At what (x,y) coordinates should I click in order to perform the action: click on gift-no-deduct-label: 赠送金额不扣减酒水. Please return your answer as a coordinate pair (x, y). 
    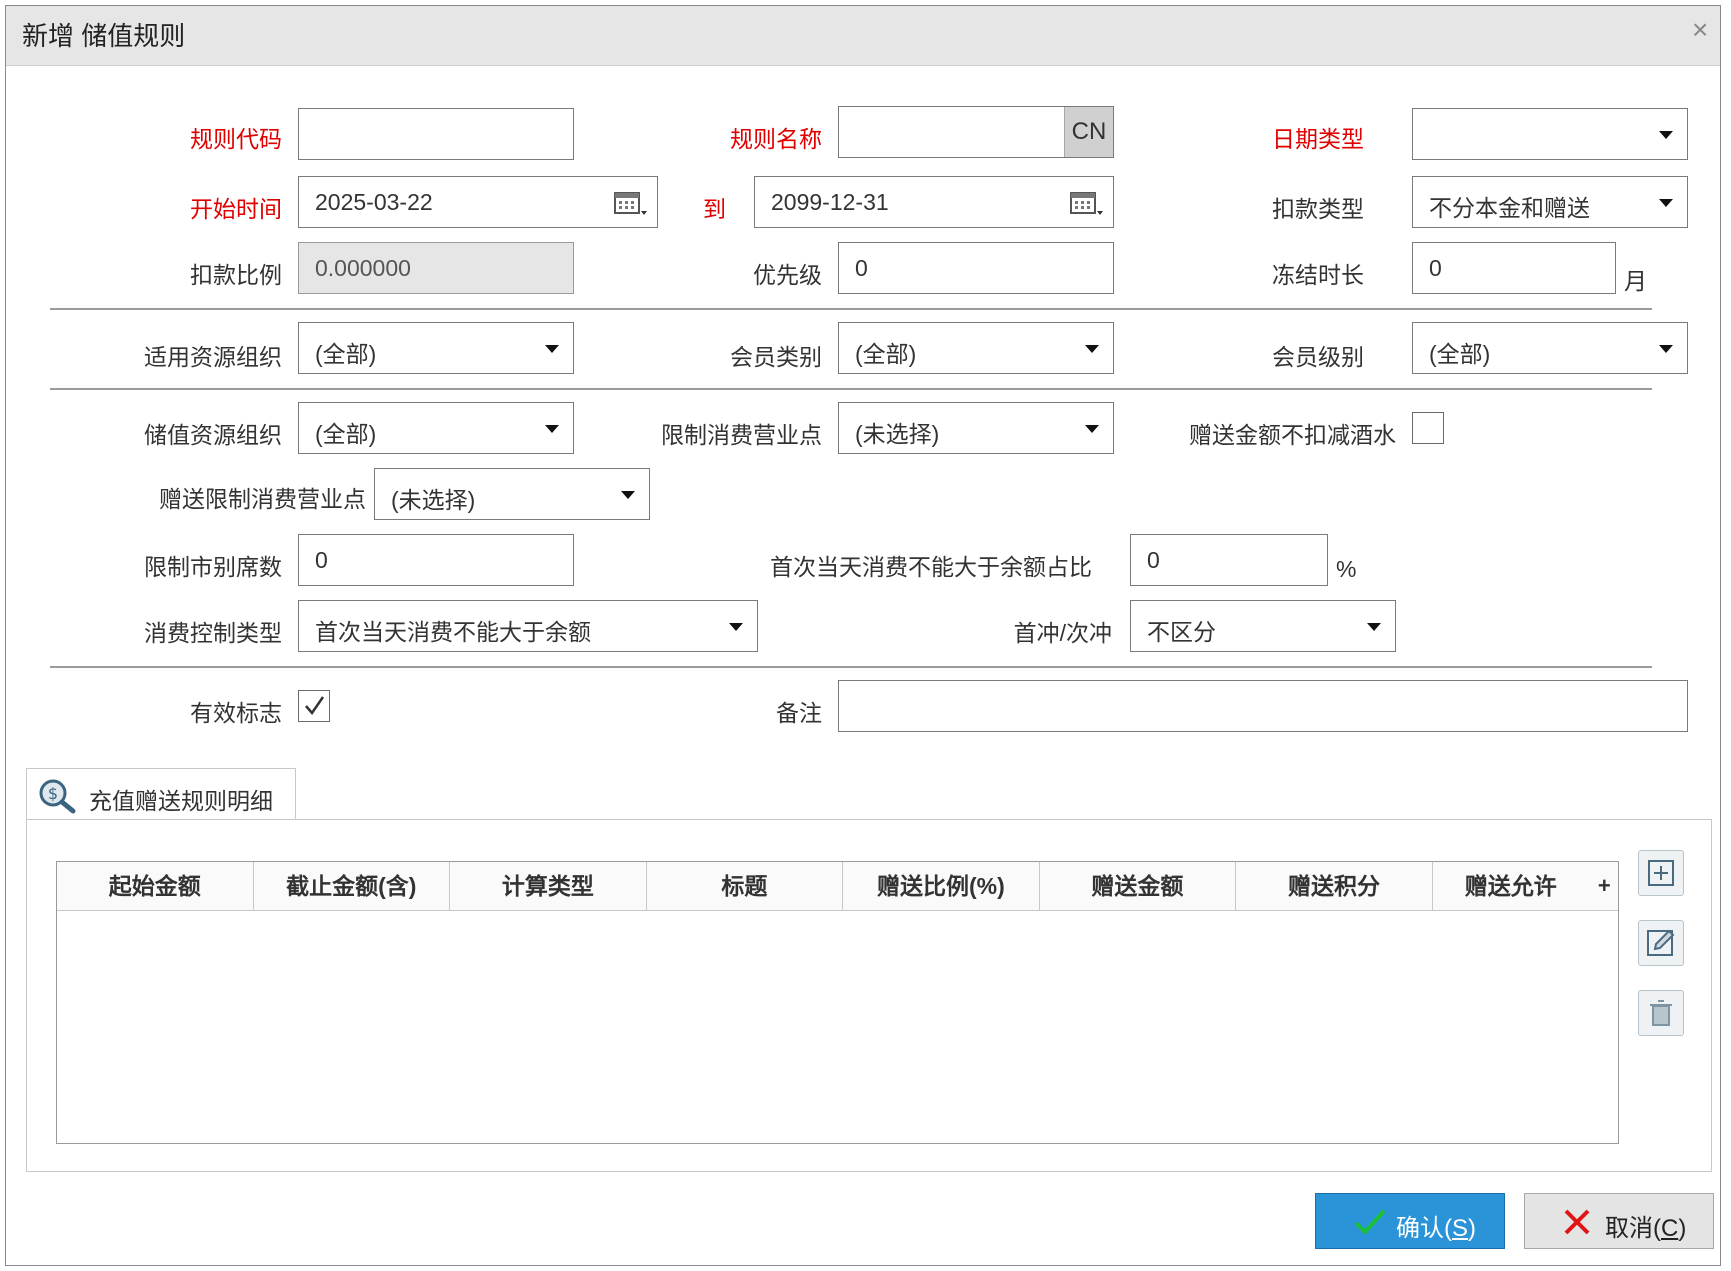
    Looking at the image, I should click on (1292, 435).